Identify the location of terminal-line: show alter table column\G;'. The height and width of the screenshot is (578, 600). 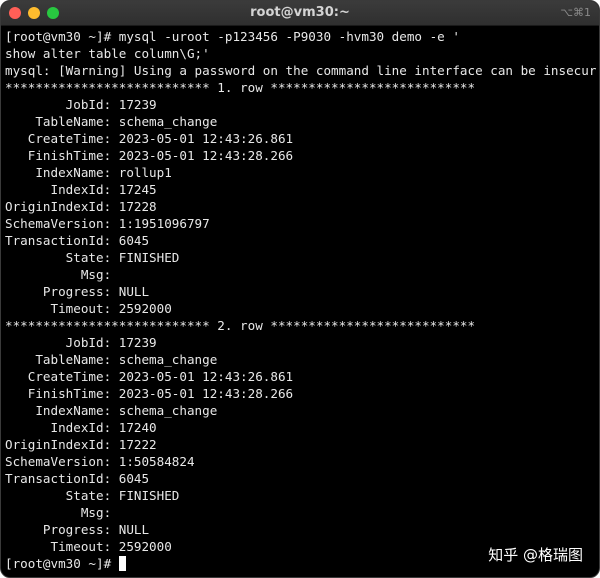
(301, 53).